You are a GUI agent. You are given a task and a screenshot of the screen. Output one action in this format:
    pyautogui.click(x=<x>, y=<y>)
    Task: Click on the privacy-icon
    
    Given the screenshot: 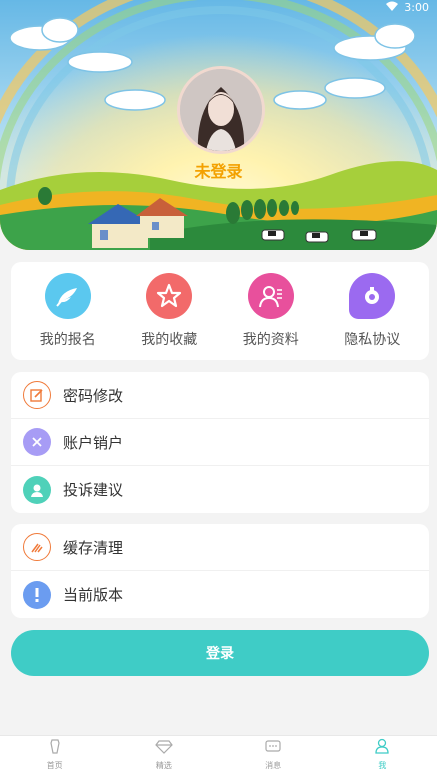 What is the action you would take?
    pyautogui.click(x=372, y=296)
    